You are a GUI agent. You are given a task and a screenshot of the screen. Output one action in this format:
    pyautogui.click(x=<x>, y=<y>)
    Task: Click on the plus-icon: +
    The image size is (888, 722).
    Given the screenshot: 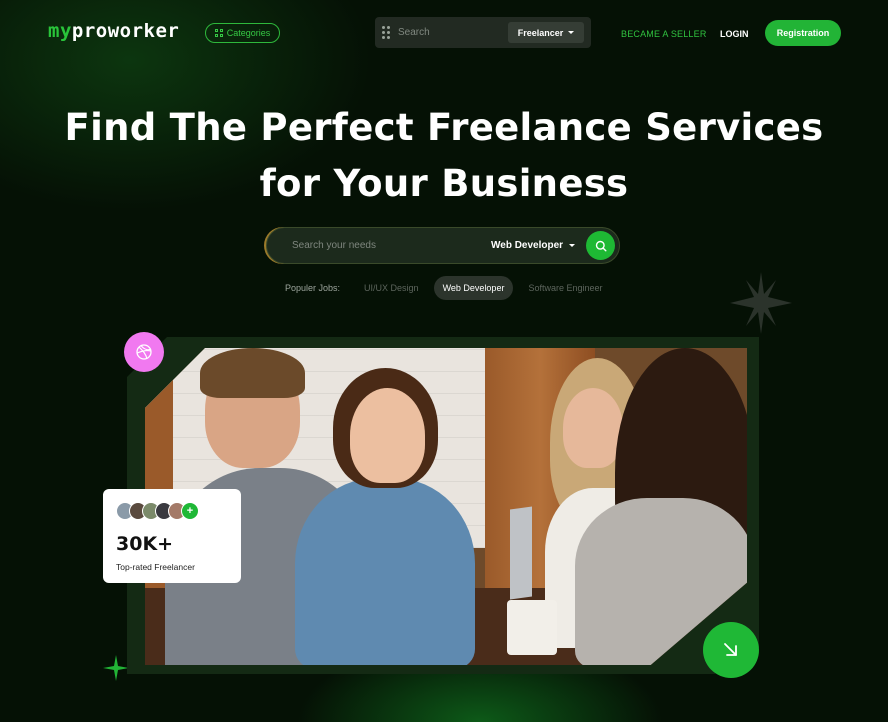 What is the action you would take?
    pyautogui.click(x=190, y=511)
    